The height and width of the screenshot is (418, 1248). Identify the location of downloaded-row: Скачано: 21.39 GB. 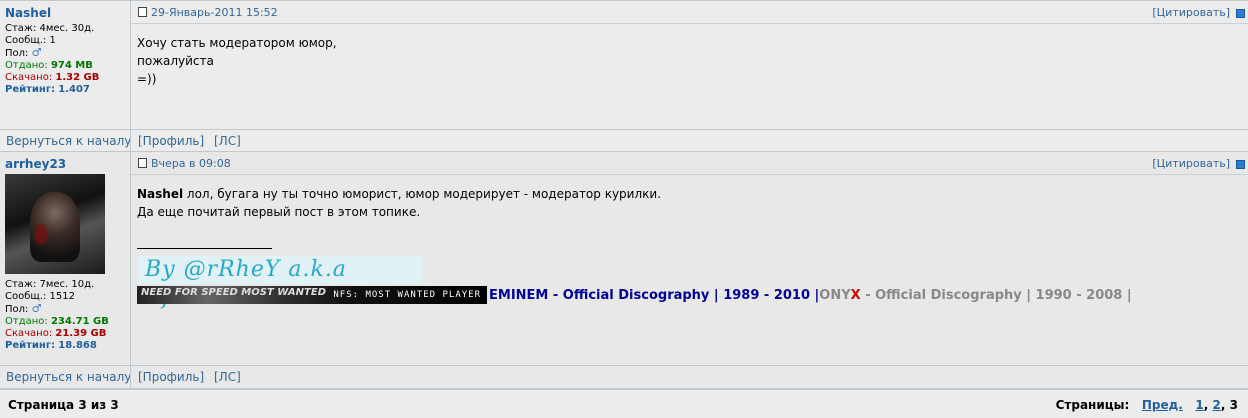
(57, 334).